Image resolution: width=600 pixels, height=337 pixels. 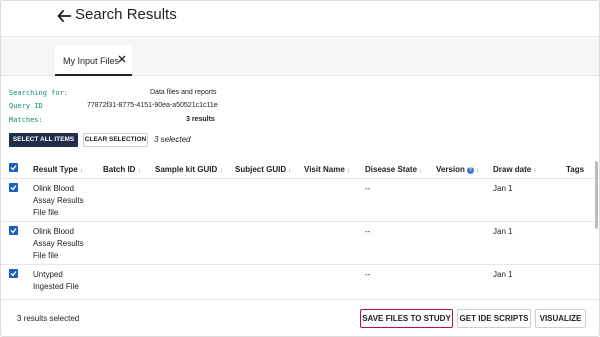 What do you see at coordinates (56, 280) in the screenshot?
I see `result-type-cell: Untyped Ingested File` at bounding box center [56, 280].